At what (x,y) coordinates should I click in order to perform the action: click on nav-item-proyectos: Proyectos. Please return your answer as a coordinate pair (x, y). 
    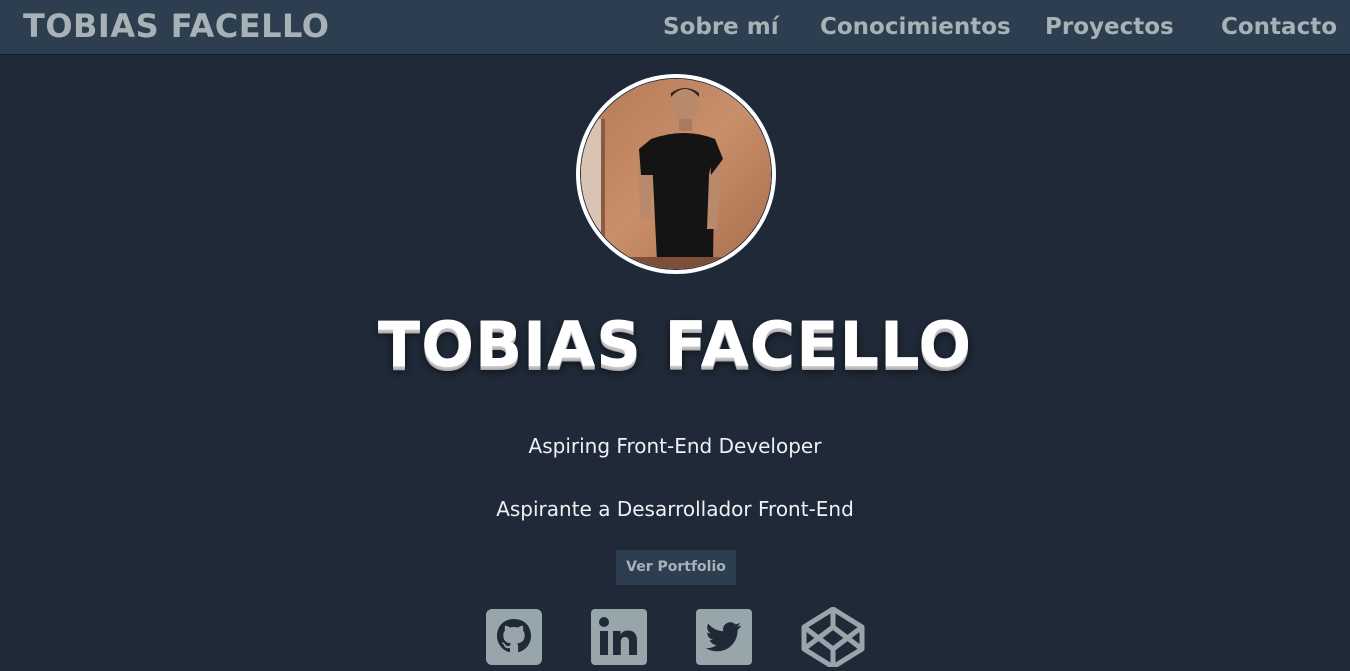
    Looking at the image, I should click on (1109, 27).